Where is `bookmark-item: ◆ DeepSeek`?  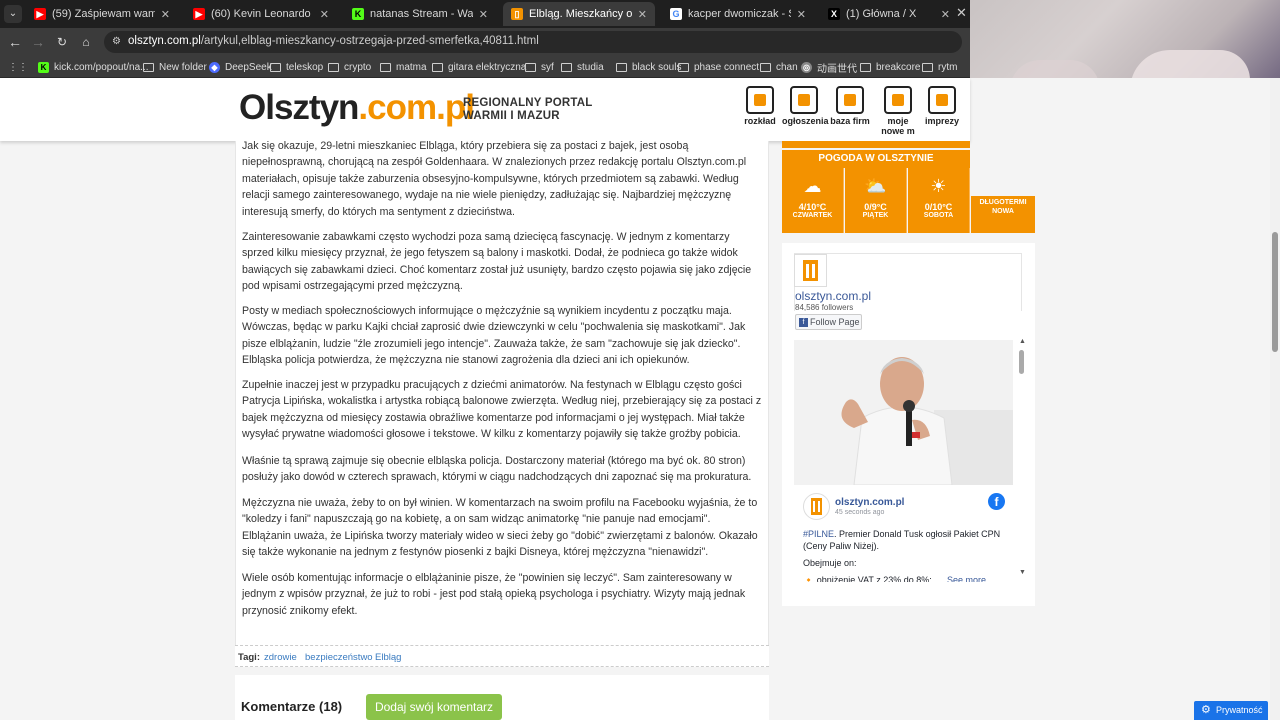 bookmark-item: ◆ DeepSeek is located at coordinates (240, 67).